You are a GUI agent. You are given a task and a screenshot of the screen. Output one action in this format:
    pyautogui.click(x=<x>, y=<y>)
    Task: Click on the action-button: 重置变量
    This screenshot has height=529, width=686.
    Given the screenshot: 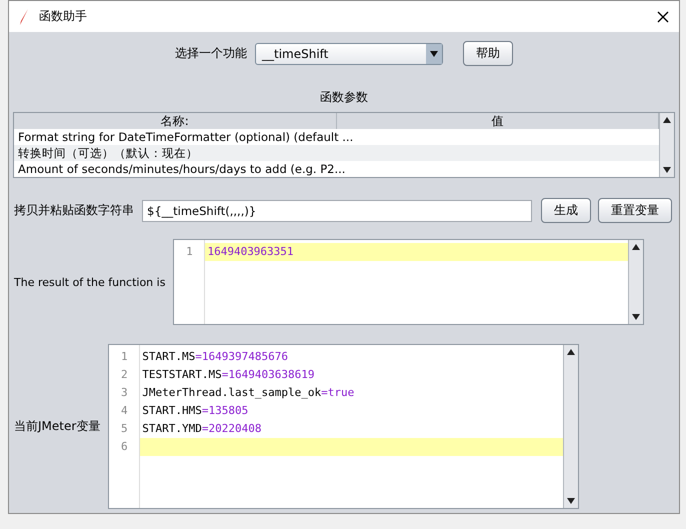 What is the action you would take?
    pyautogui.click(x=635, y=210)
    